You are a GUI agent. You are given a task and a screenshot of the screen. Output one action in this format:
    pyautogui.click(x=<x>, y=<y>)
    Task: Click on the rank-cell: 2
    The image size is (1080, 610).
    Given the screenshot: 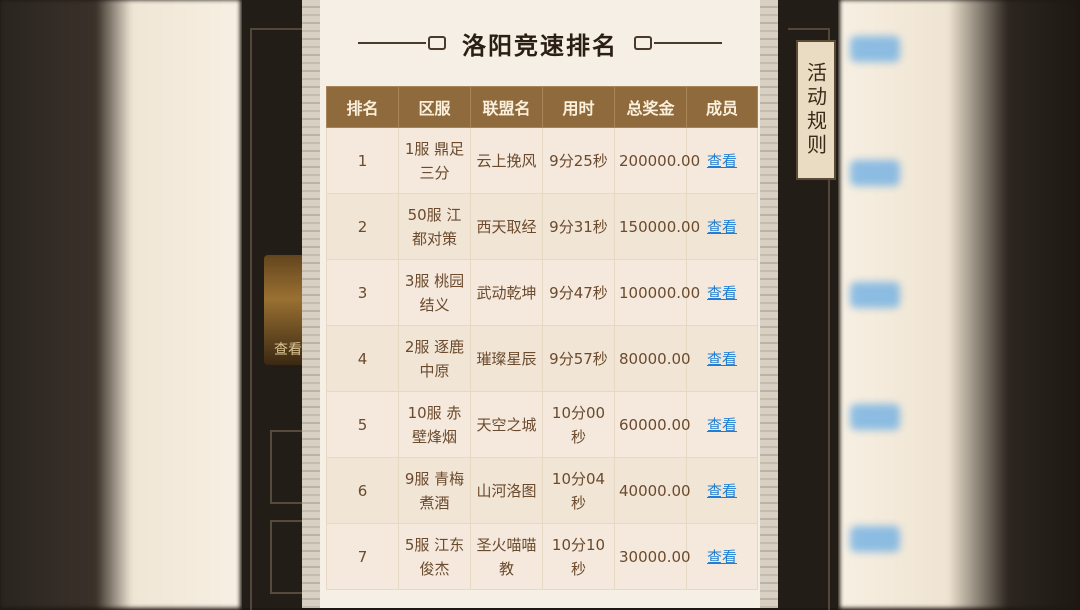 What is the action you would take?
    pyautogui.click(x=362, y=226)
    